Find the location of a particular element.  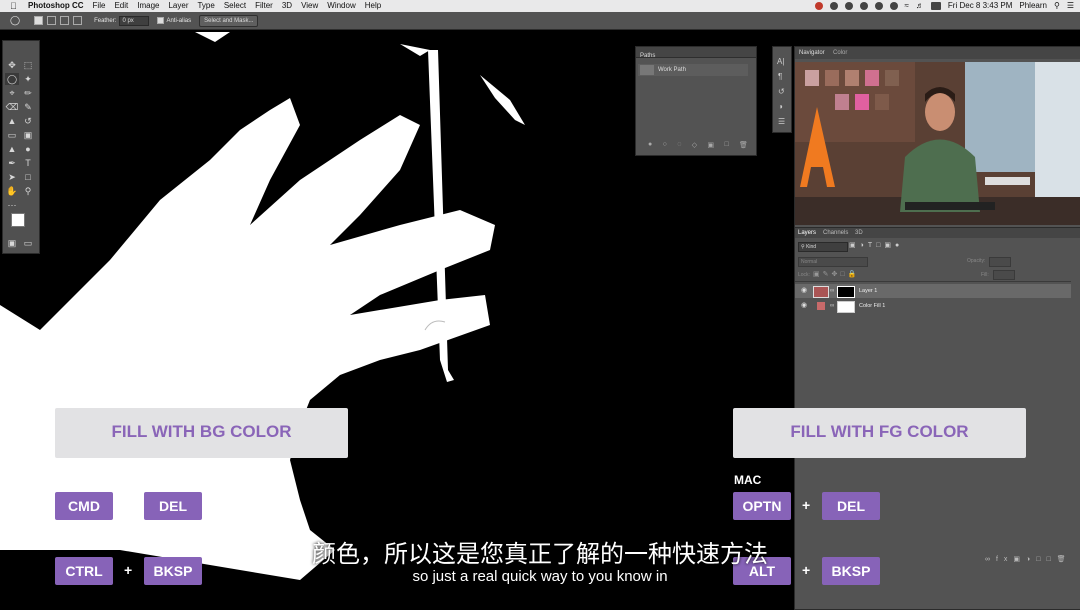

marquee-tool-icon: ⬚ is located at coordinates (28, 65).